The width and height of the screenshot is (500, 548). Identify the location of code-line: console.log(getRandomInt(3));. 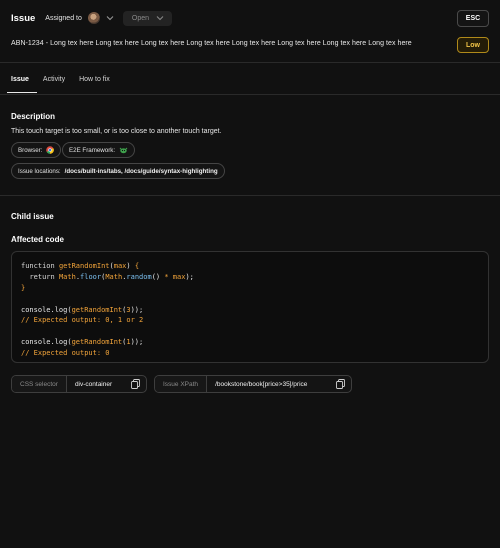
(82, 309).